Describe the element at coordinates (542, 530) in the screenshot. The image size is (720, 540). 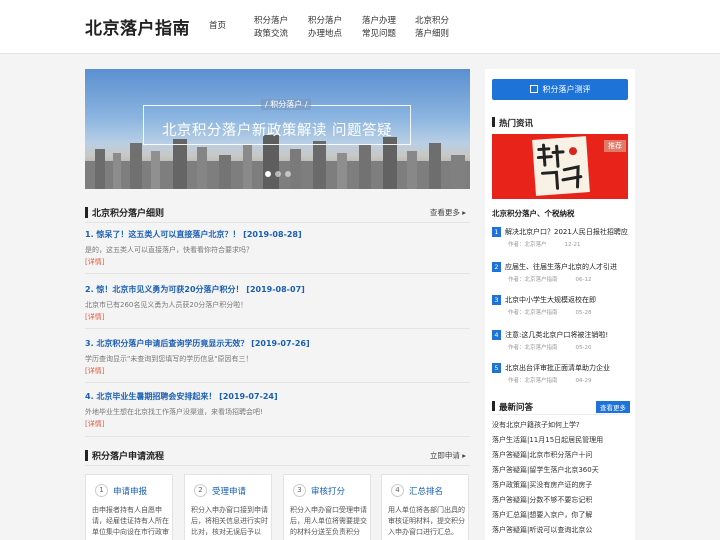
I see `qa-item: 落户答疑篇|听说可以查询北京公` at that location.